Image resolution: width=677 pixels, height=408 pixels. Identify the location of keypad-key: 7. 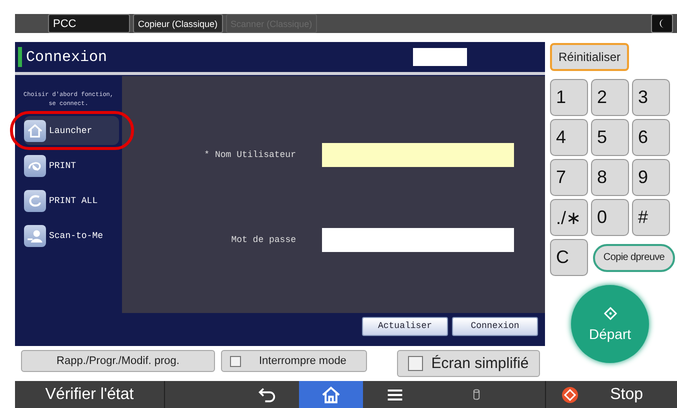
(569, 177).